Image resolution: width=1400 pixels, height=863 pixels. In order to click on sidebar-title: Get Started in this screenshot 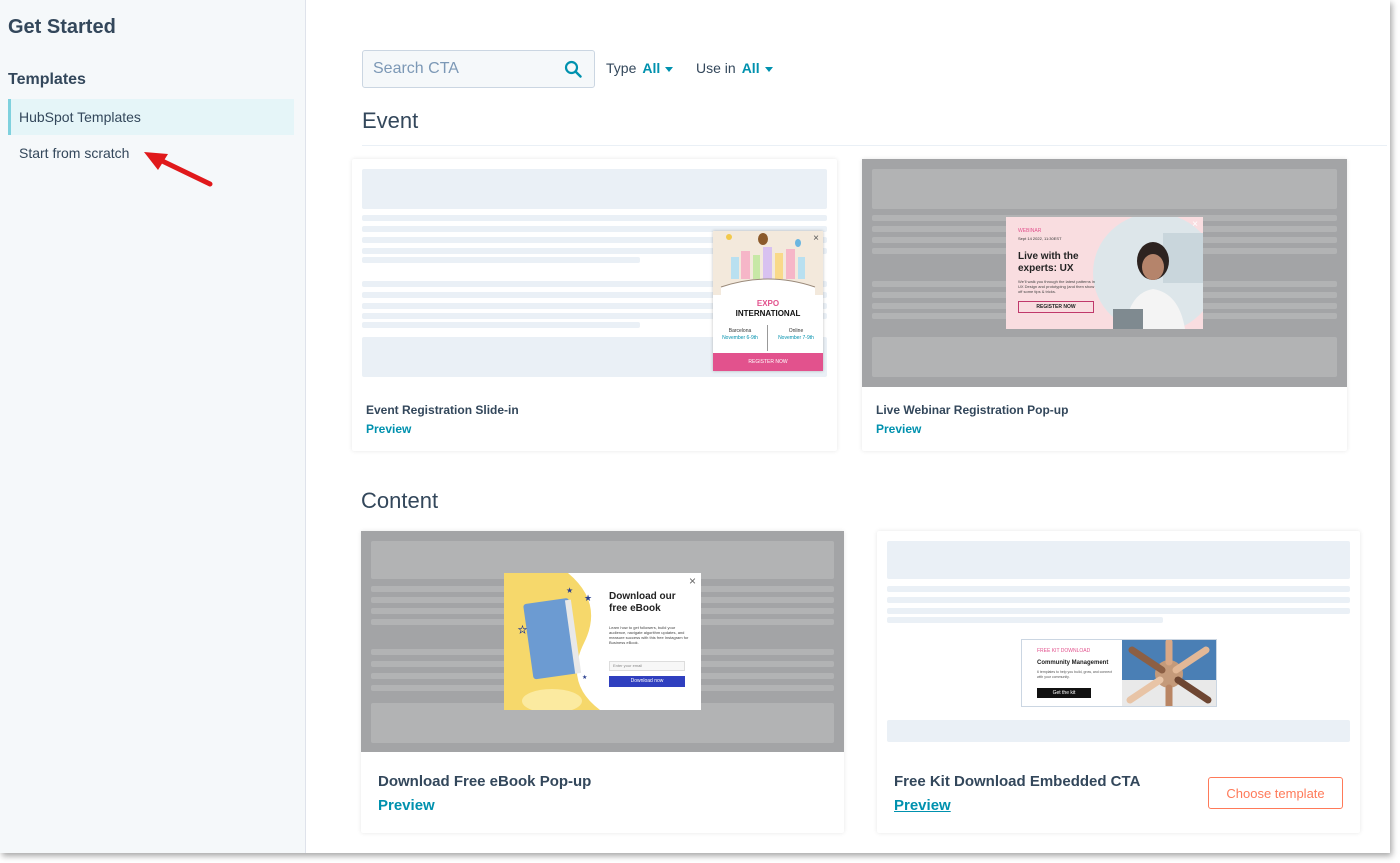, I will do `click(62, 27)`.